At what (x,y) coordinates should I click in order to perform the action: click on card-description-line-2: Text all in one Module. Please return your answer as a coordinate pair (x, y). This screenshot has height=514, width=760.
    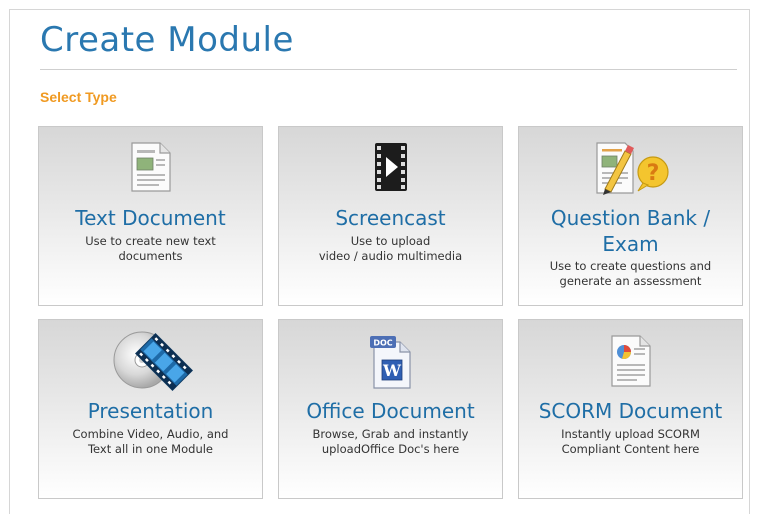
    Looking at the image, I should click on (150, 449).